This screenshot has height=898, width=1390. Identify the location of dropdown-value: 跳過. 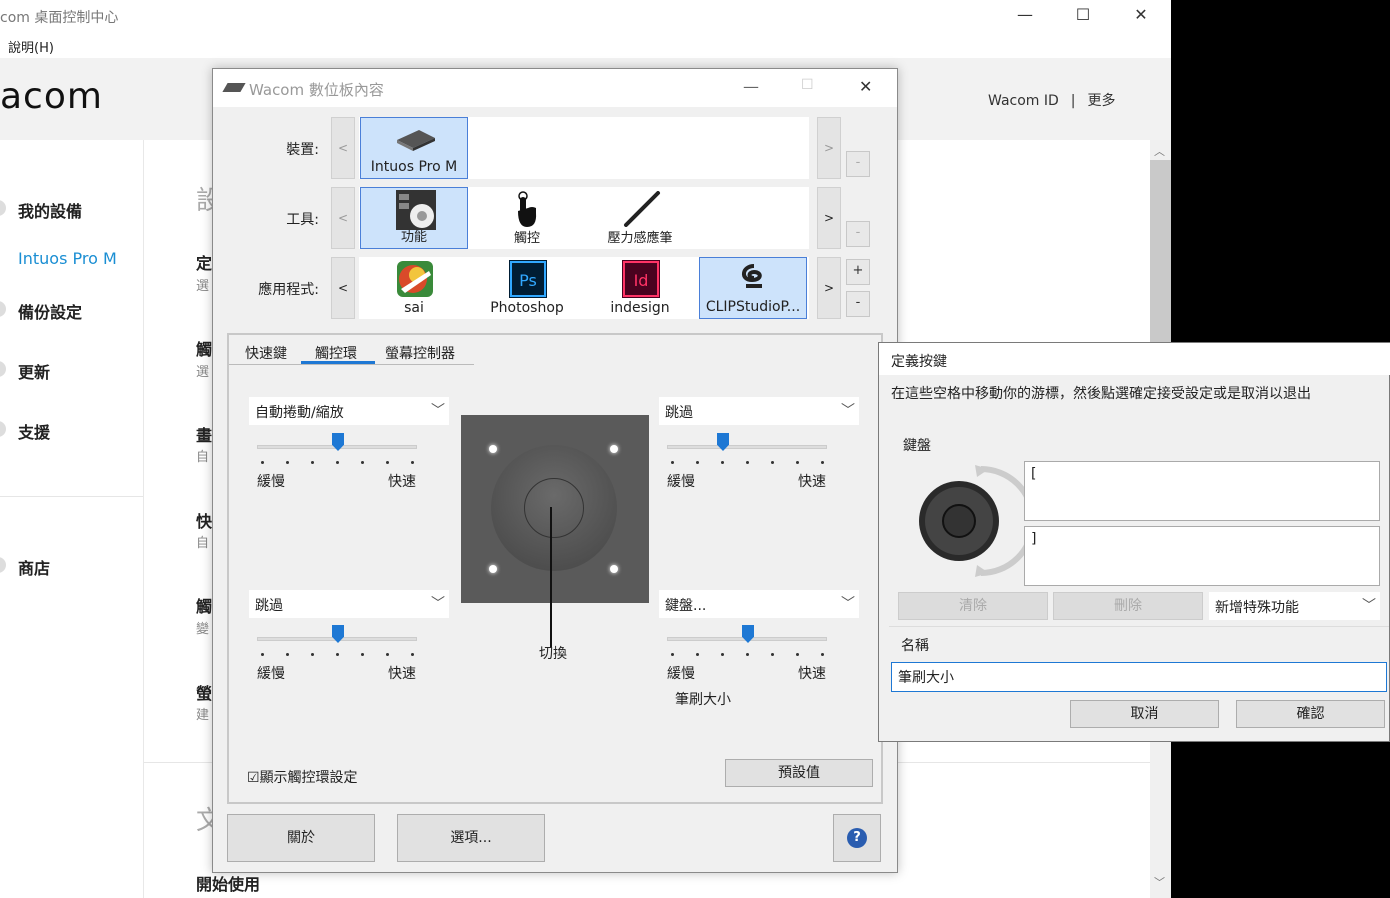
(679, 413).